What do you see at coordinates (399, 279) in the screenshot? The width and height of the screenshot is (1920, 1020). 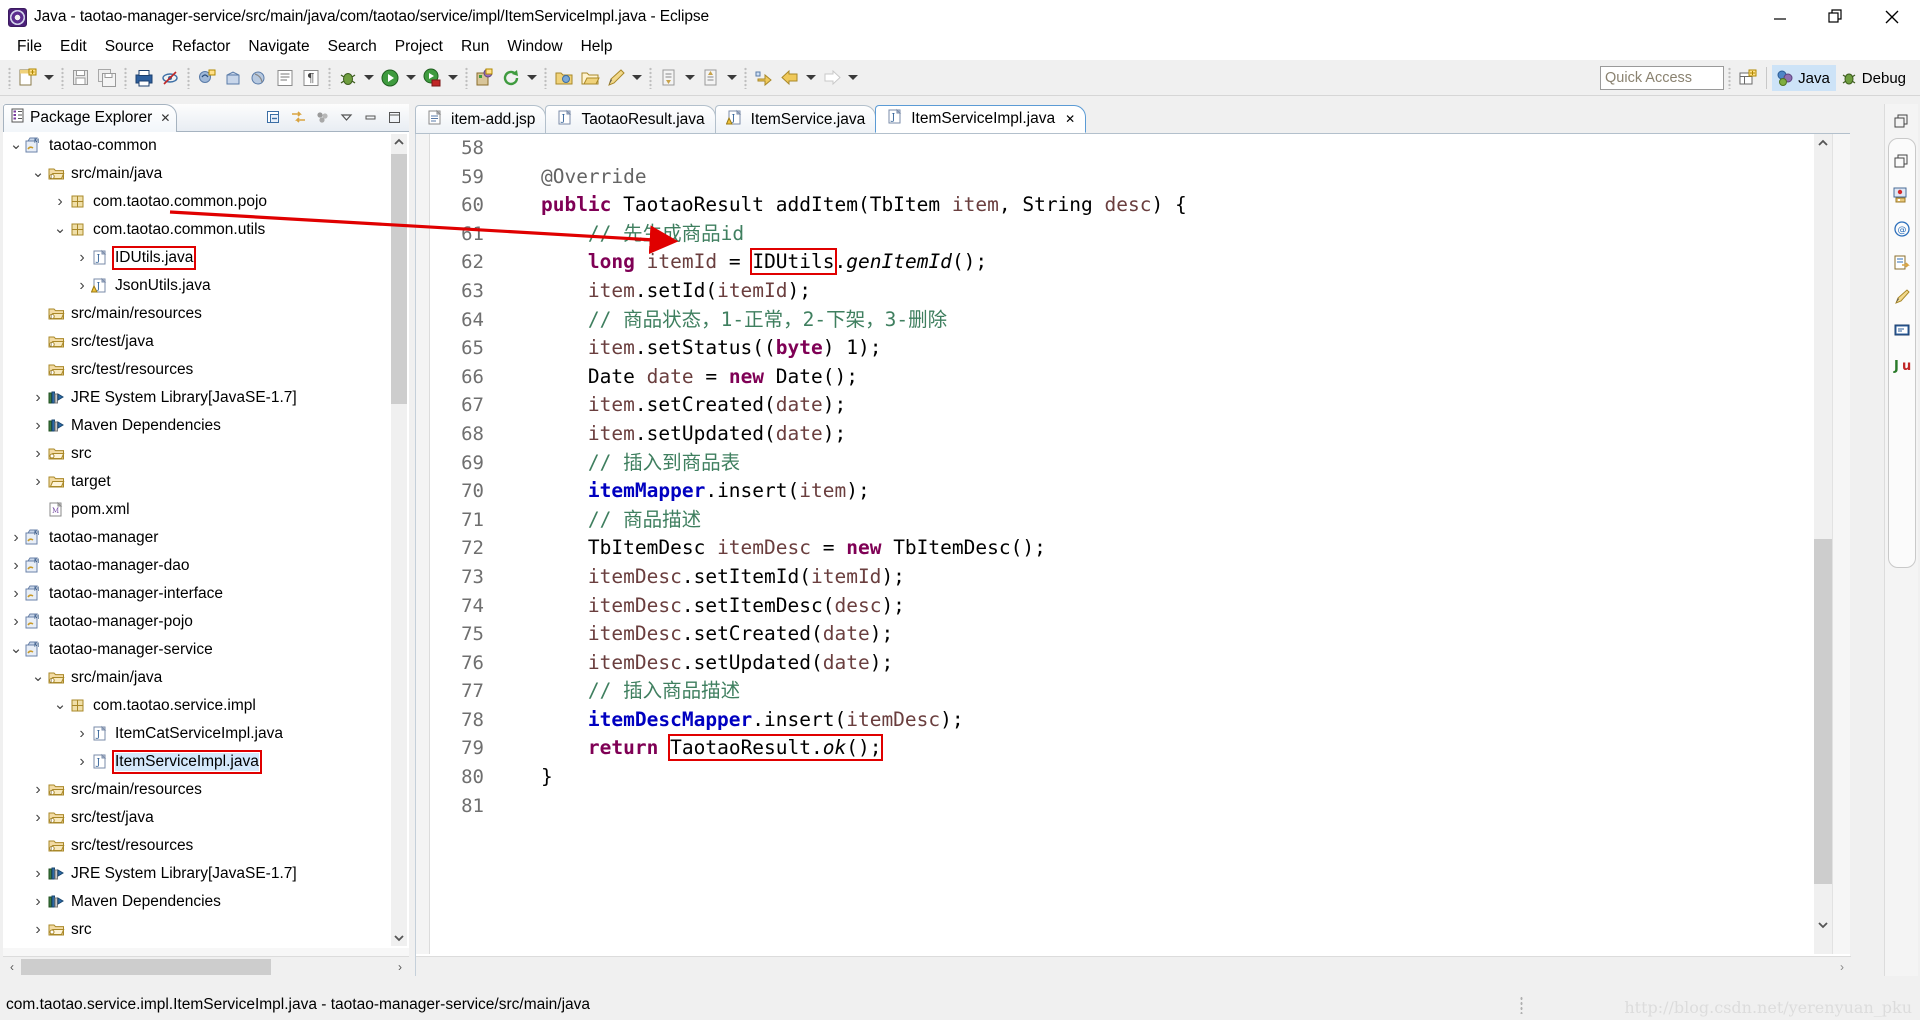 I see `scroll-thumb` at bounding box center [399, 279].